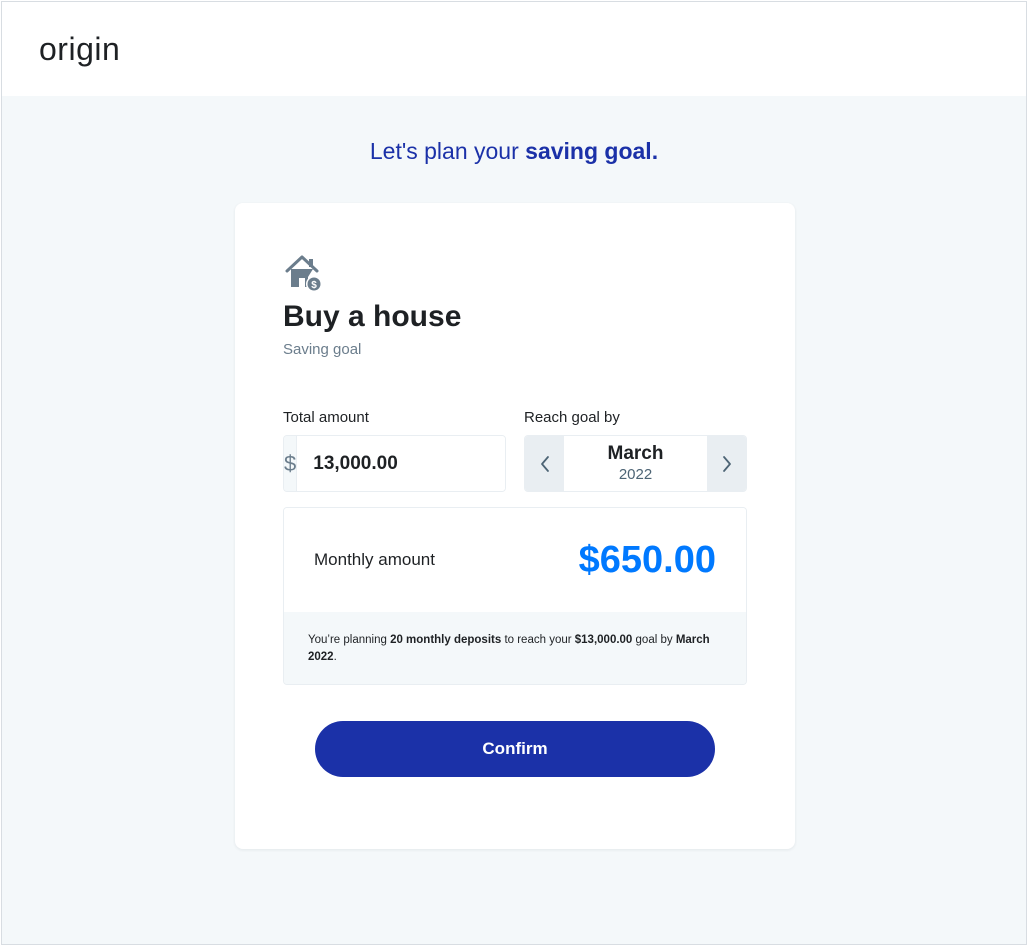  I want to click on next-month-button, so click(726, 463).